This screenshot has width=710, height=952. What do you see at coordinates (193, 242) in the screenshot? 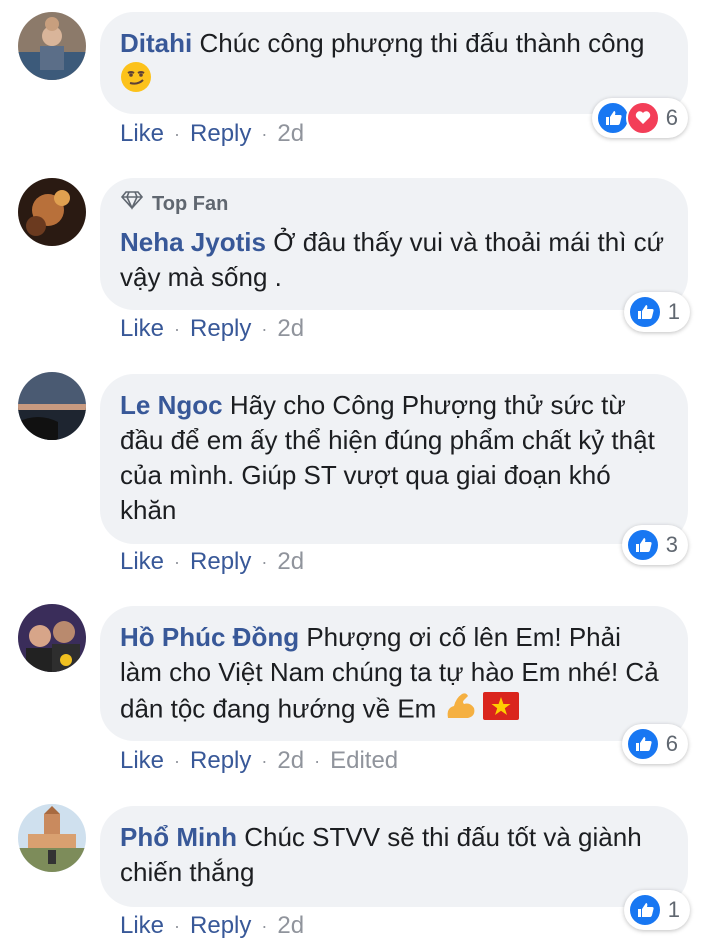
I see `comment-author: Neha Jyotis` at bounding box center [193, 242].